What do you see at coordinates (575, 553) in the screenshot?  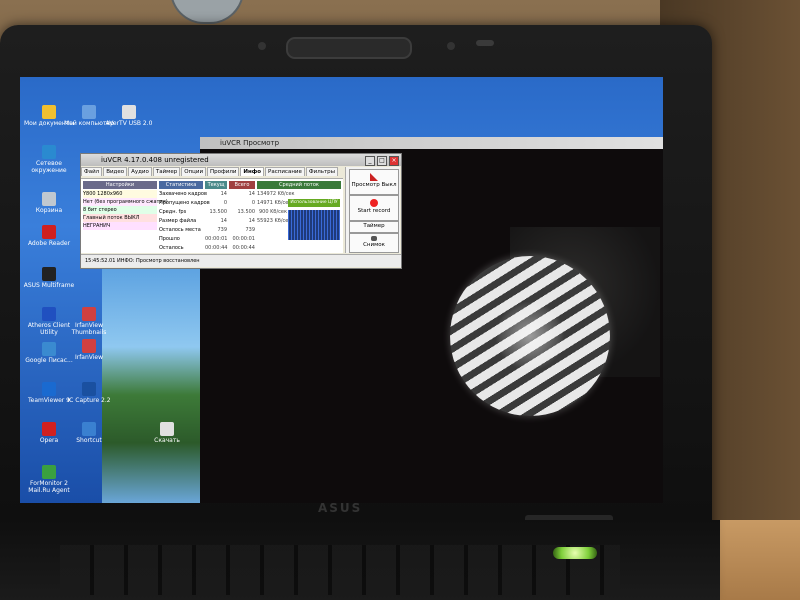 I see `power-led` at bounding box center [575, 553].